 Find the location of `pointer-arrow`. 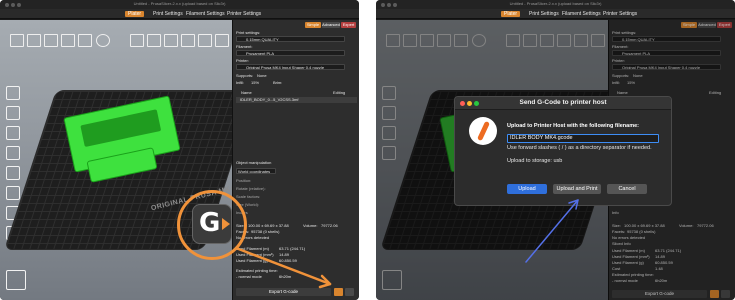

pointer-arrow is located at coordinates (552, 231).